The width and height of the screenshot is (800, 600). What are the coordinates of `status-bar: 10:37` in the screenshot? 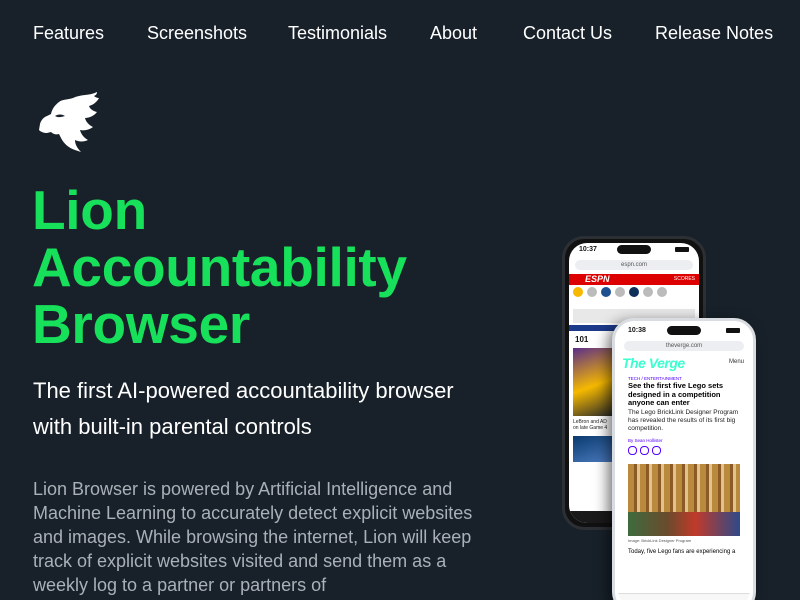 It's located at (634, 250).